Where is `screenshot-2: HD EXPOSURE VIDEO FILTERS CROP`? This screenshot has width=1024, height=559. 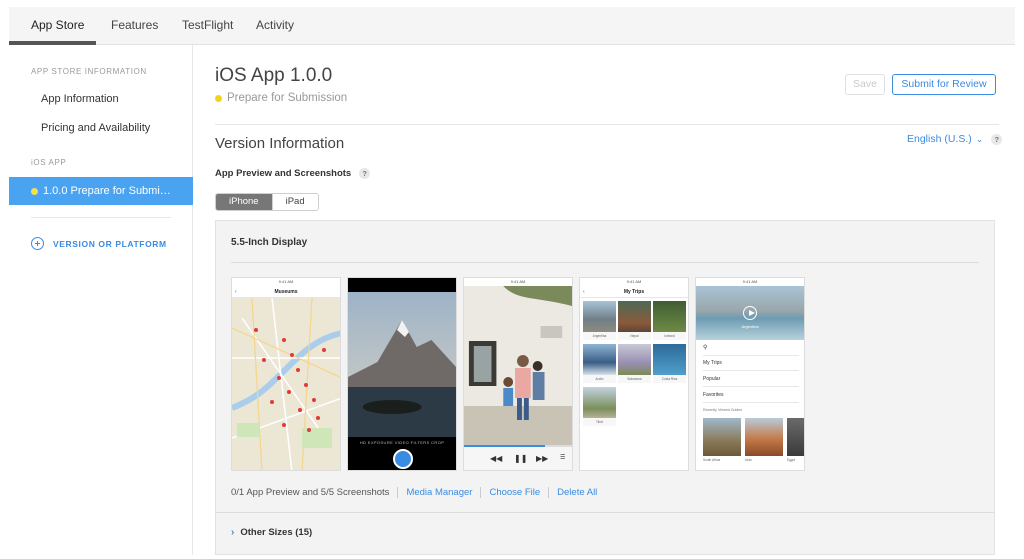 screenshot-2: HD EXPOSURE VIDEO FILTERS CROP is located at coordinates (402, 374).